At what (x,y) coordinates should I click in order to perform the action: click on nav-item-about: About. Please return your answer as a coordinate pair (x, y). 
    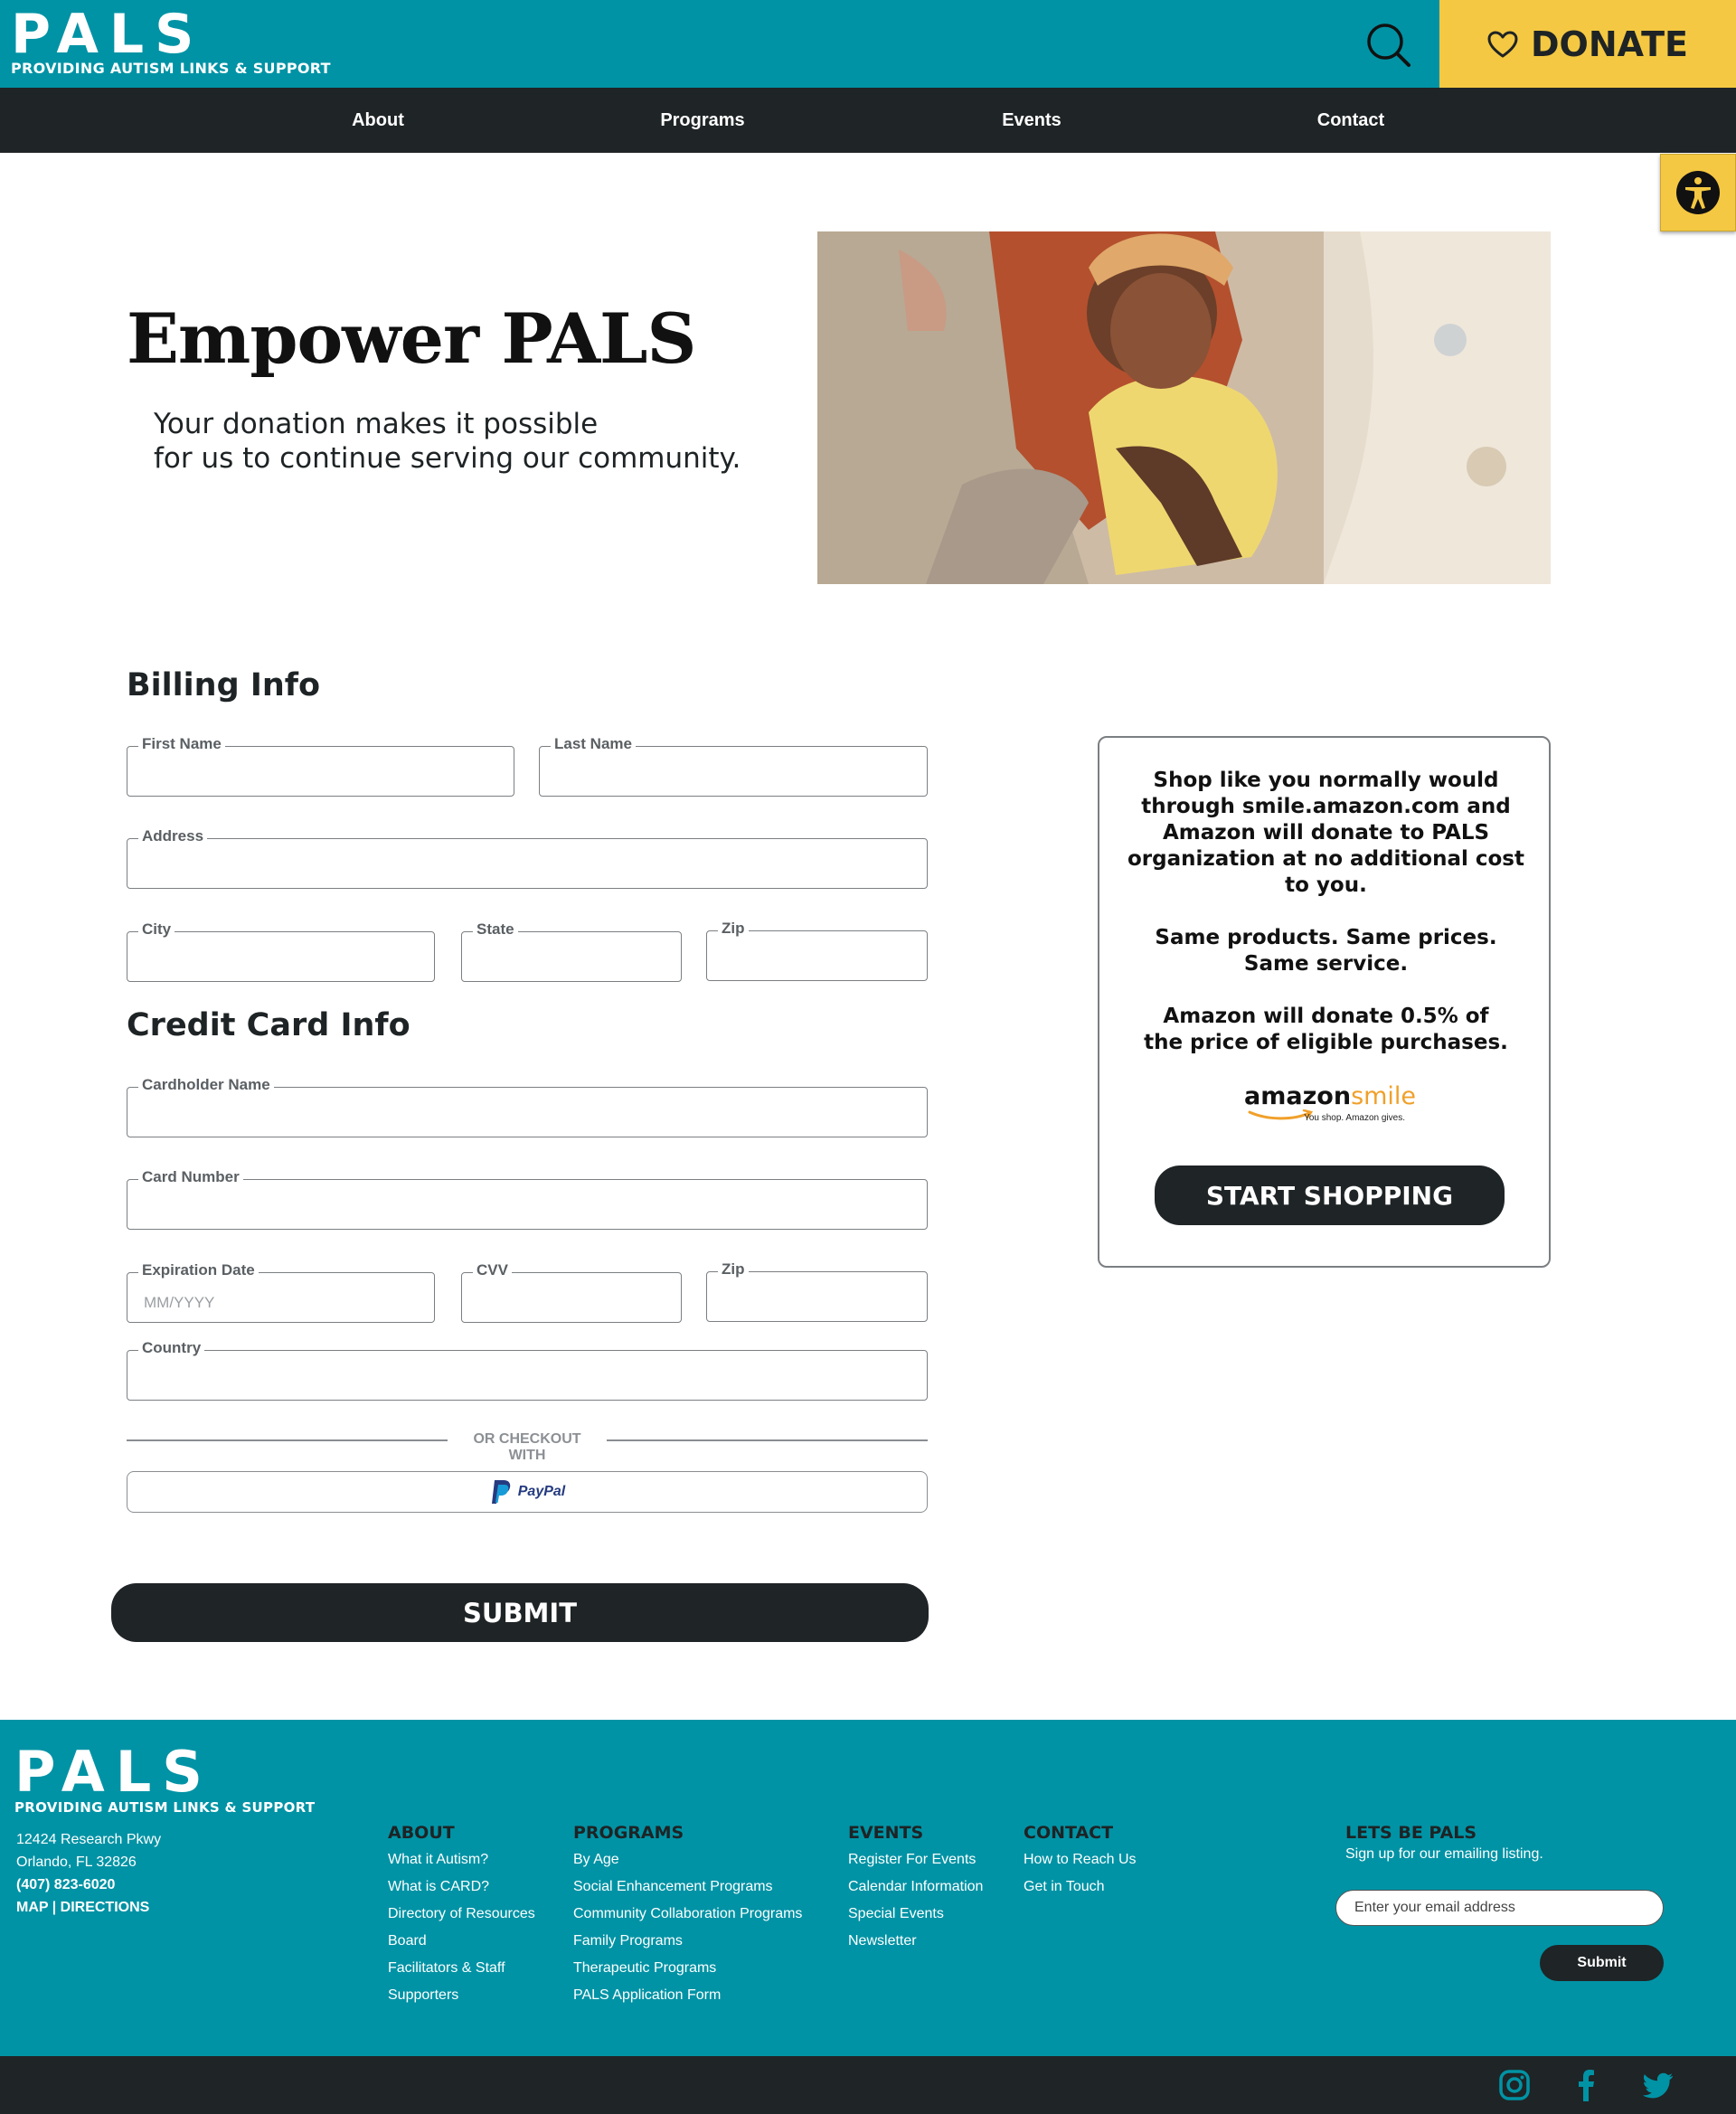
    Looking at the image, I should click on (378, 121).